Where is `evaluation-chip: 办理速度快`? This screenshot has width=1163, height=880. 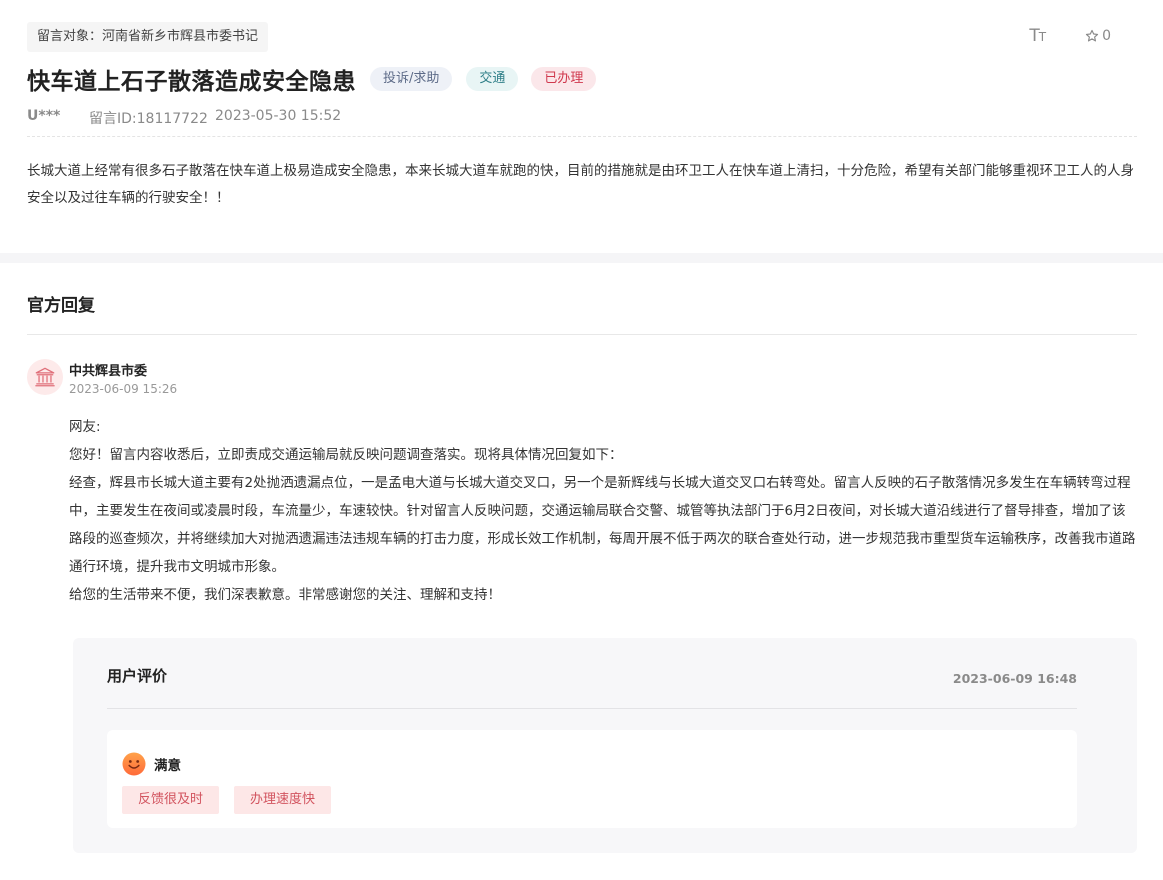
evaluation-chip: 办理速度快 is located at coordinates (283, 800).